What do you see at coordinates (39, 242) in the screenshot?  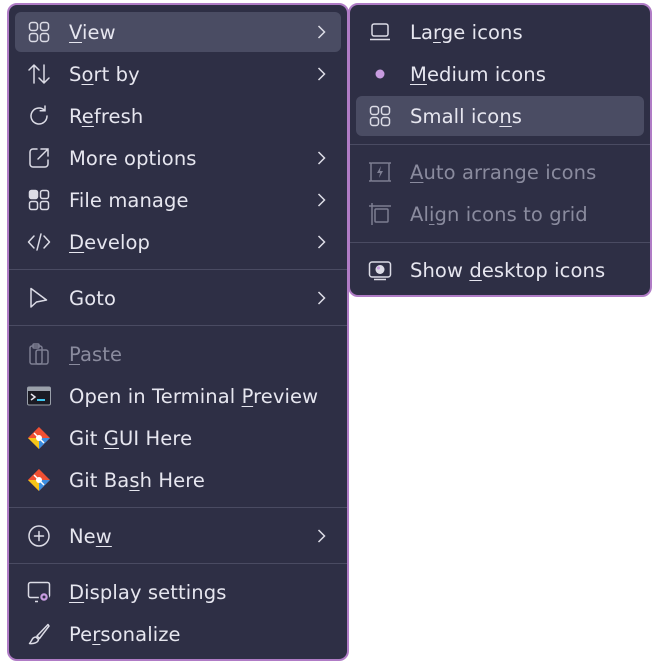 I see `code-icon` at bounding box center [39, 242].